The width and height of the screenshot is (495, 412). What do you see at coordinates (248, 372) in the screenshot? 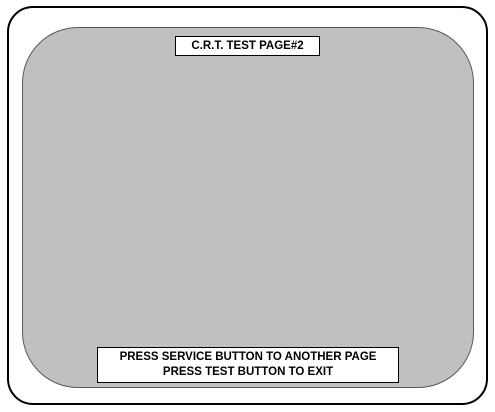
I see `test-button-instruction: PRESS TEST BUTTON TO EXIT` at bounding box center [248, 372].